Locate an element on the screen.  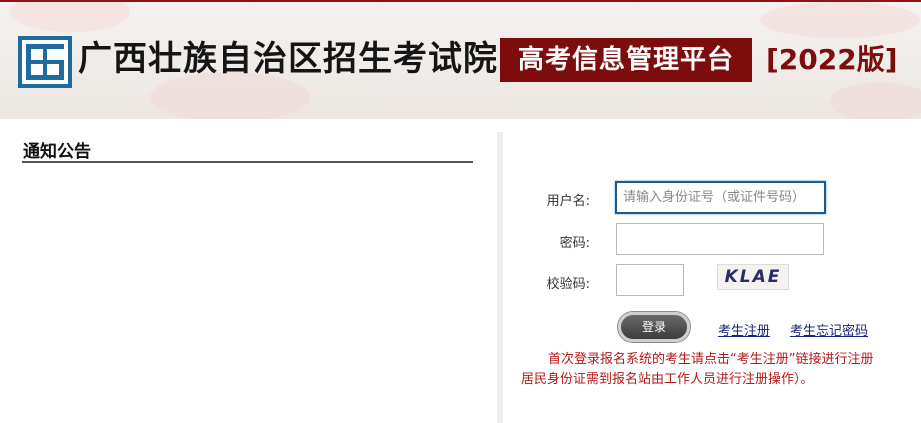
forgot-password-link: 考生忘记密码 is located at coordinates (829, 329).